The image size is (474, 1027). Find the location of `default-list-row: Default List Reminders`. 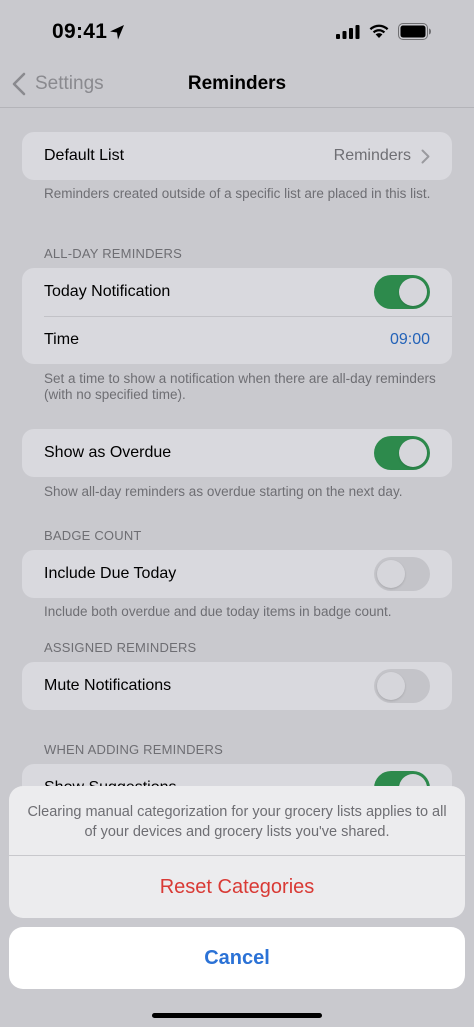

default-list-row: Default List Reminders is located at coordinates (237, 156).